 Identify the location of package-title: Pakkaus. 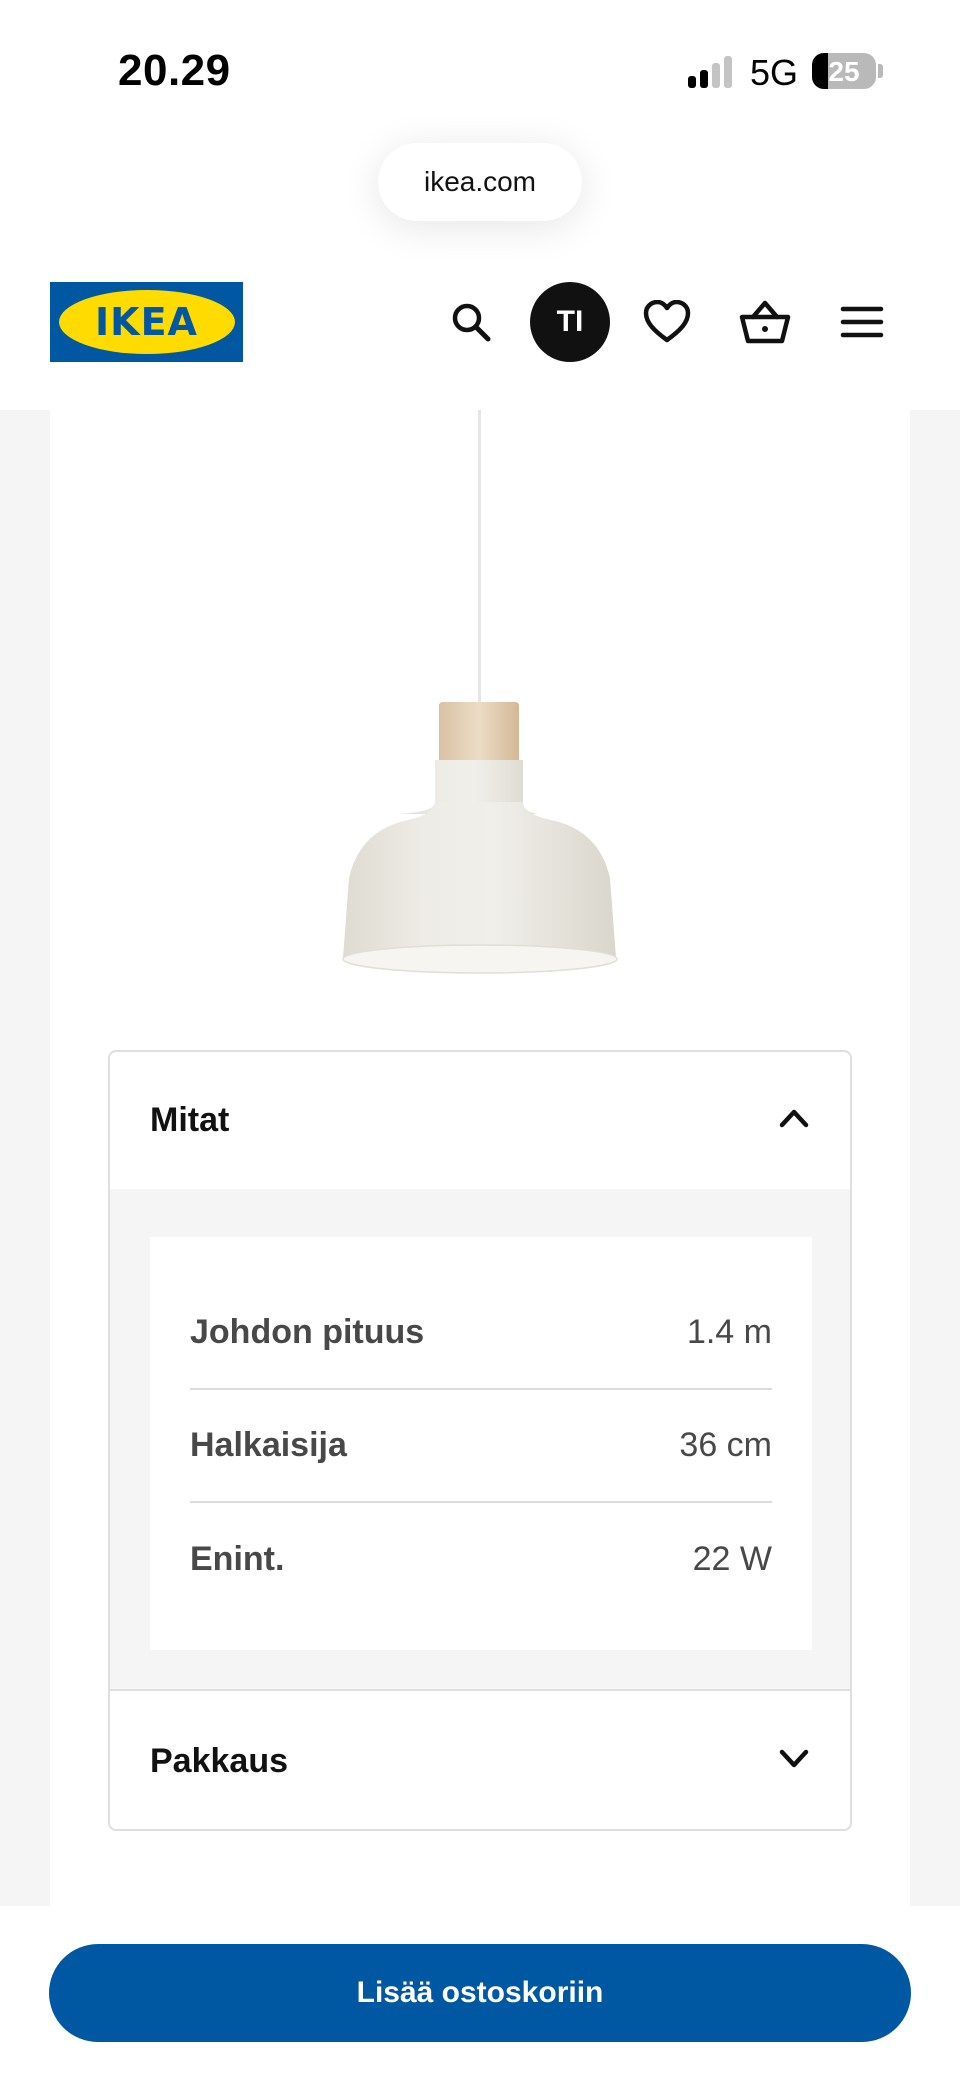
(219, 1760).